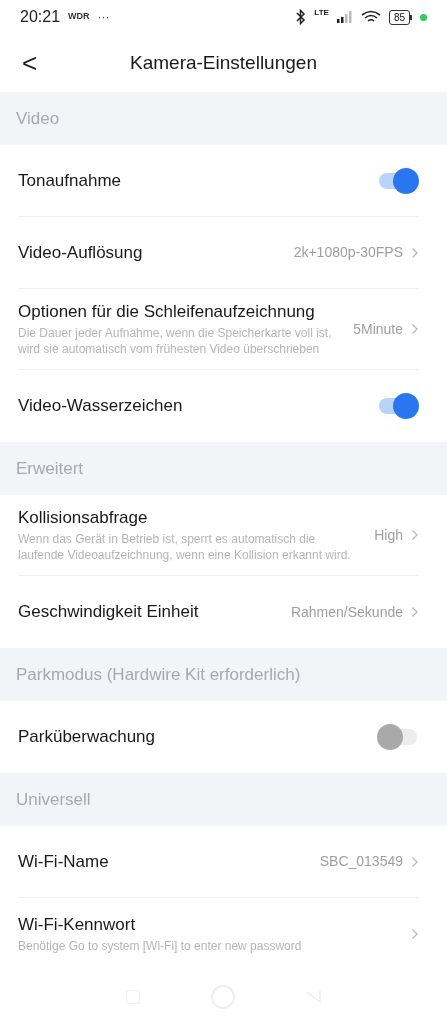  I want to click on more-indicator: ···, so click(103, 18).